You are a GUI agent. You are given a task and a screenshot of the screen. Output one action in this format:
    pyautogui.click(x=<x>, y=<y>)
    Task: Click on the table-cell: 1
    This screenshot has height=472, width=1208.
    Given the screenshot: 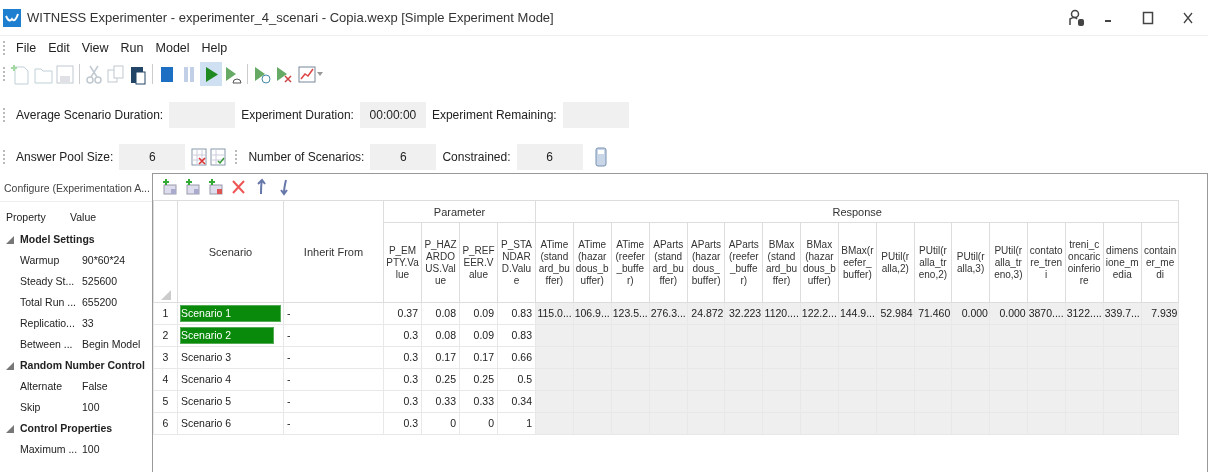 What is the action you would take?
    pyautogui.click(x=516, y=423)
    